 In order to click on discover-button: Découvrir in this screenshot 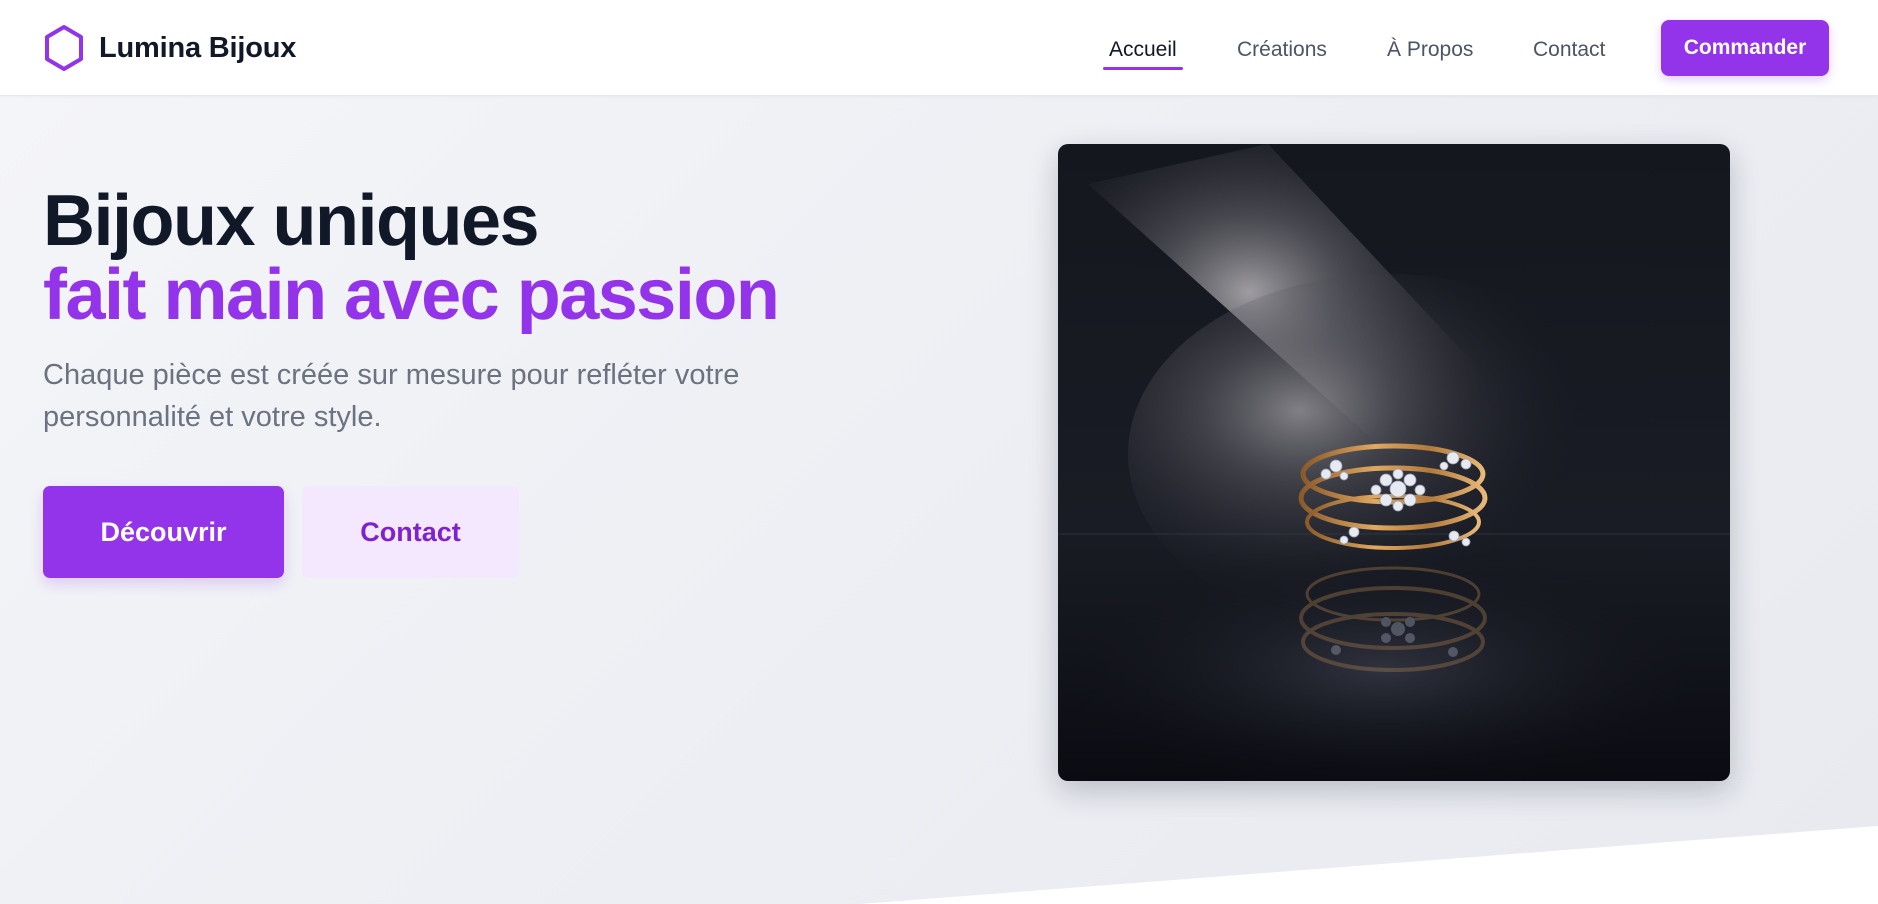, I will do `click(163, 532)`.